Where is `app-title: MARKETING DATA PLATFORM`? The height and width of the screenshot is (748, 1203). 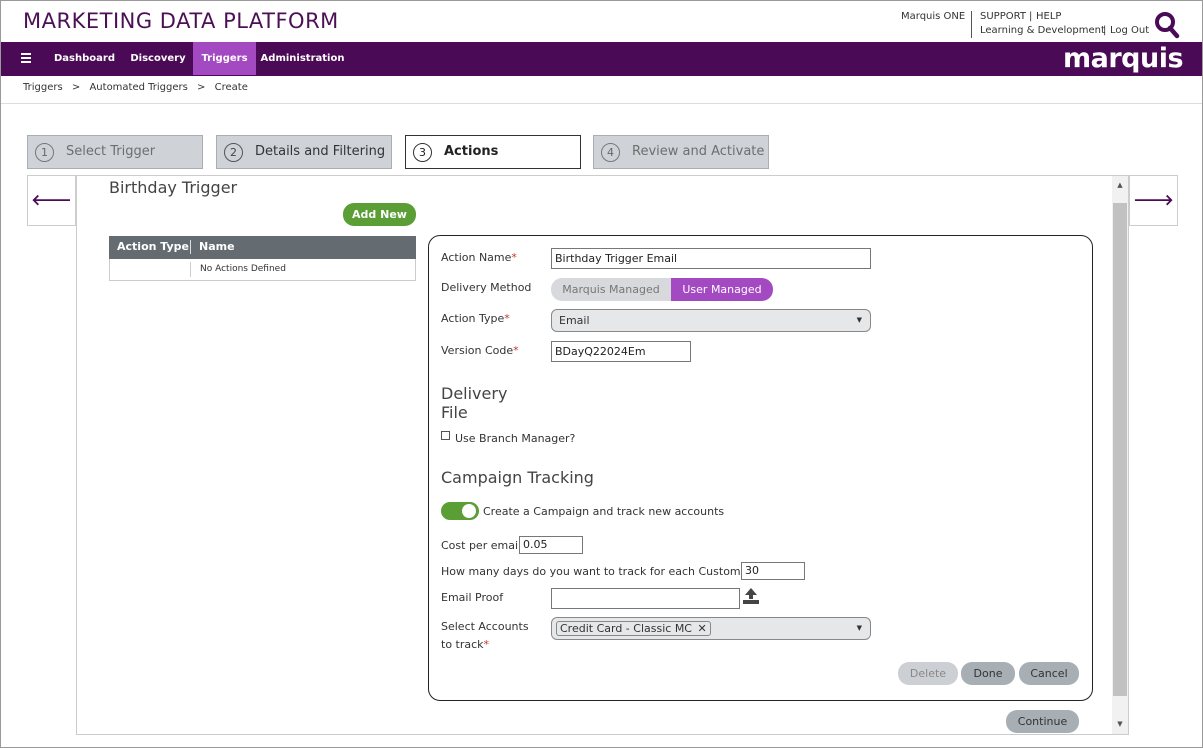
app-title: MARKETING DATA PLATFORM is located at coordinates (181, 21).